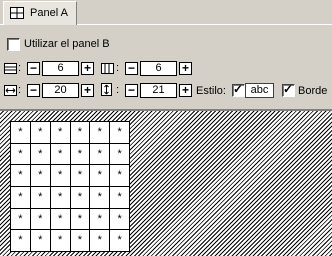 This screenshot has width=332, height=256. I want to click on use-panel-b-label: Utilizar el panel B, so click(67, 44).